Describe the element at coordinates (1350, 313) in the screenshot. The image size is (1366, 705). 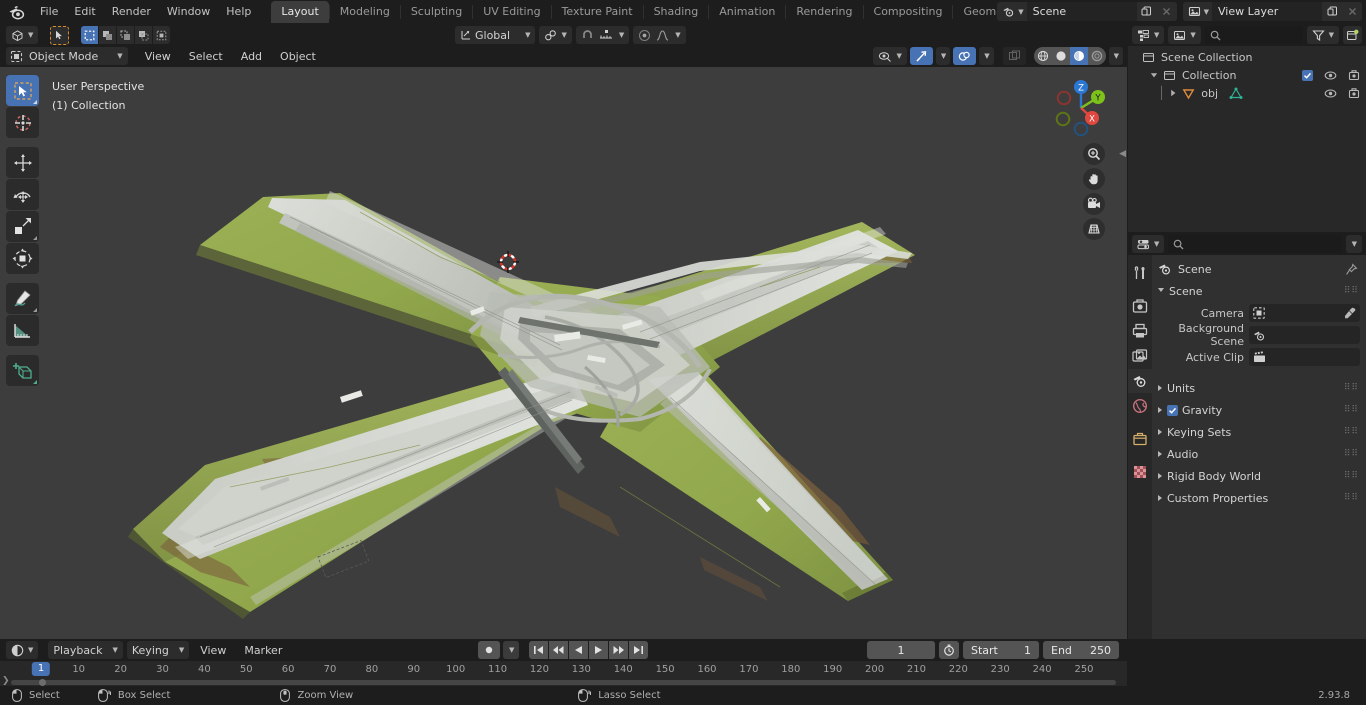
I see `eyedropper-icon` at that location.